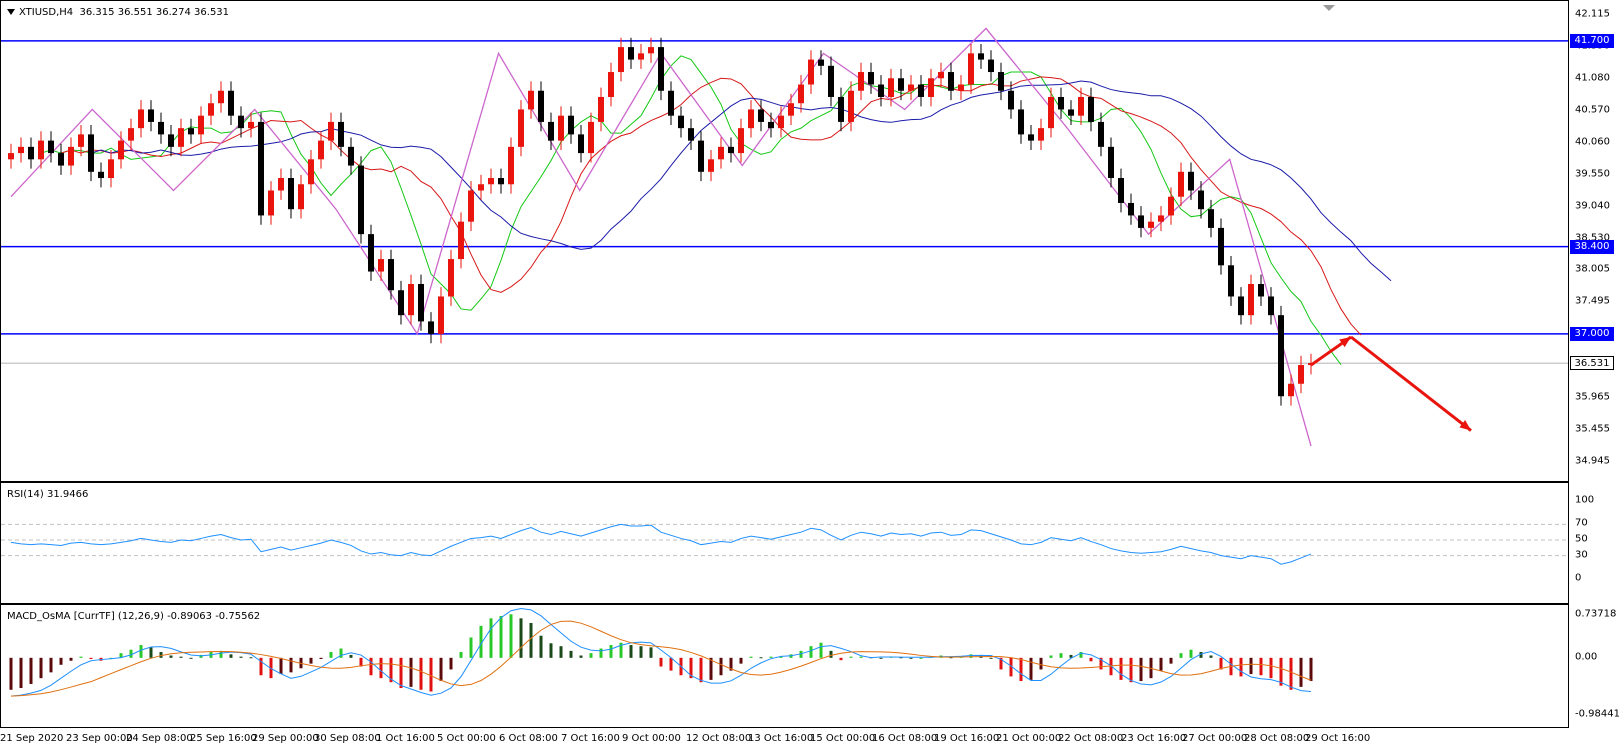 The image size is (1619, 752). I want to click on shift-marker-icon, so click(1329, 8).